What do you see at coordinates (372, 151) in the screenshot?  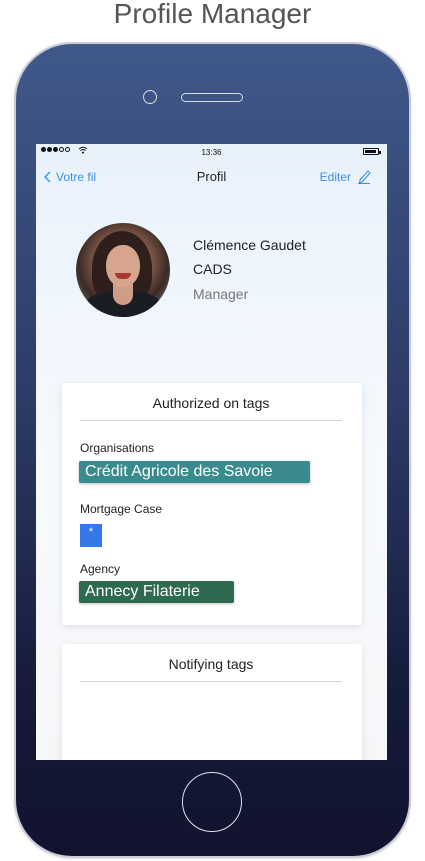 I see `battery-icon` at bounding box center [372, 151].